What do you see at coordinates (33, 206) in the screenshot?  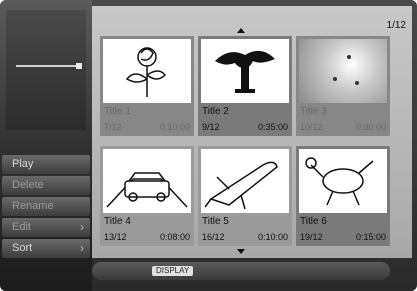 I see `menu-item-label: Rename` at bounding box center [33, 206].